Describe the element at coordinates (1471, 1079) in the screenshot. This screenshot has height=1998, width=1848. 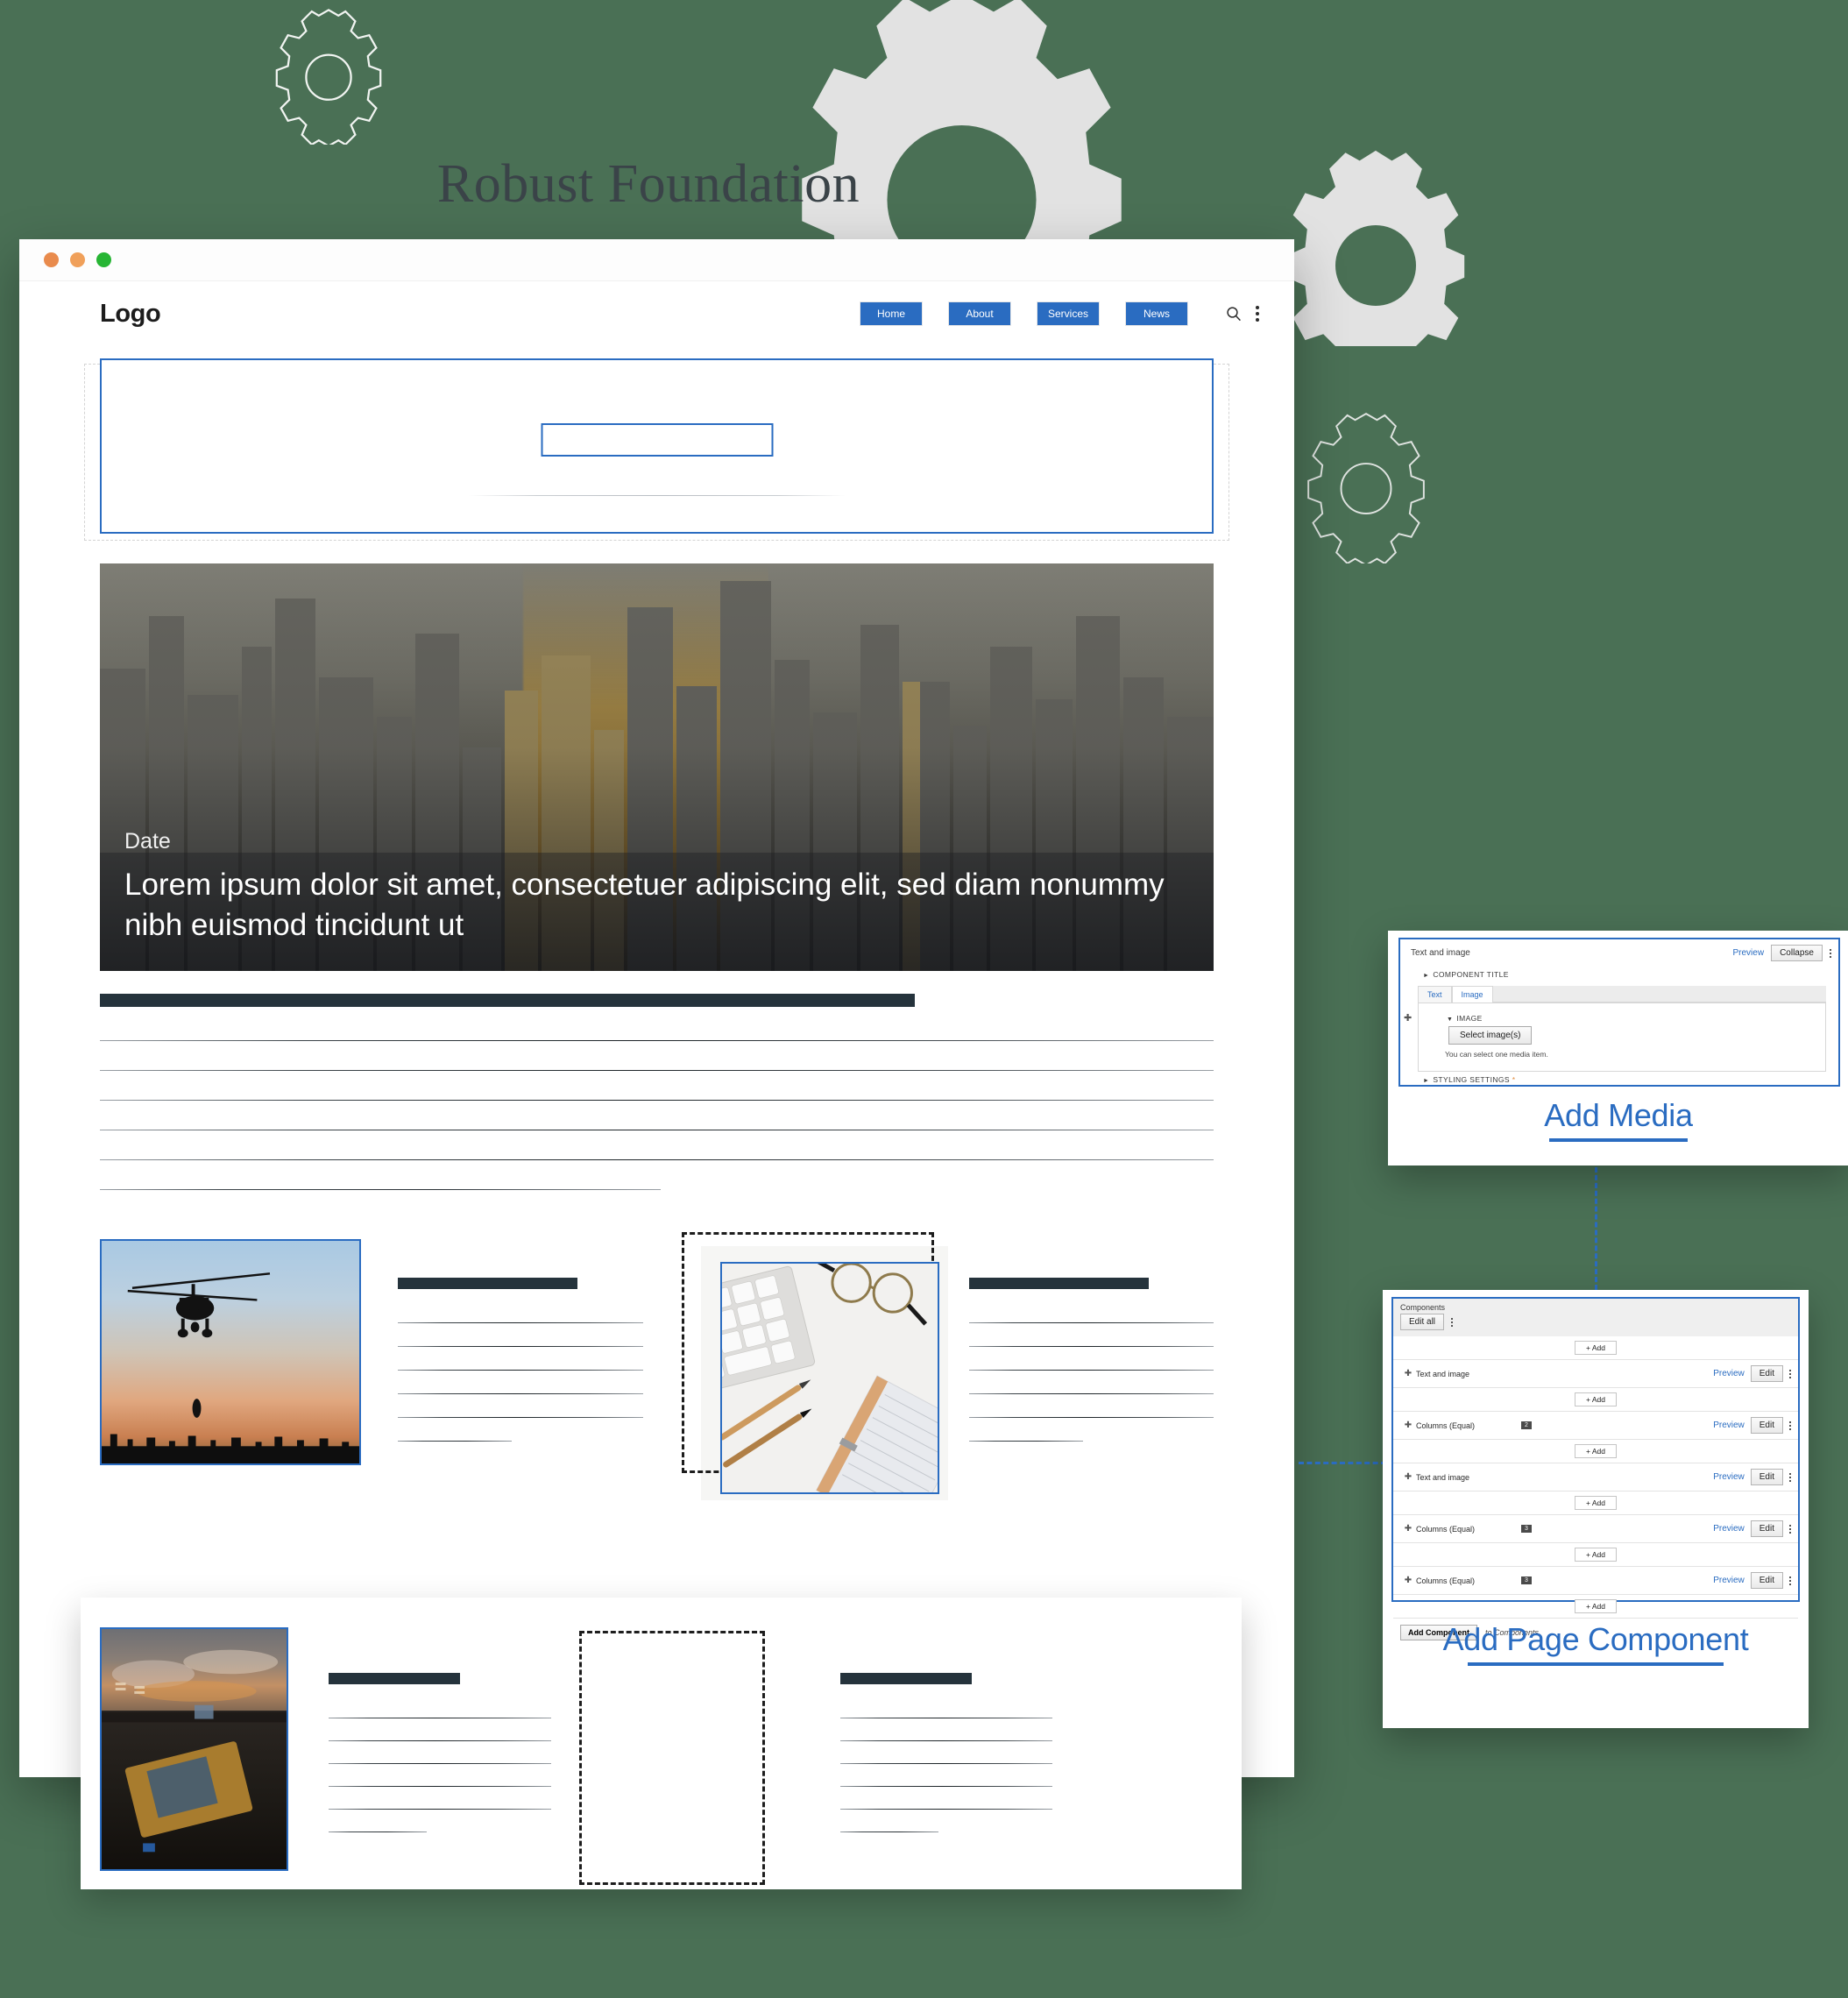
I see `styling-settings-label: STYLING SETTINGS` at that location.